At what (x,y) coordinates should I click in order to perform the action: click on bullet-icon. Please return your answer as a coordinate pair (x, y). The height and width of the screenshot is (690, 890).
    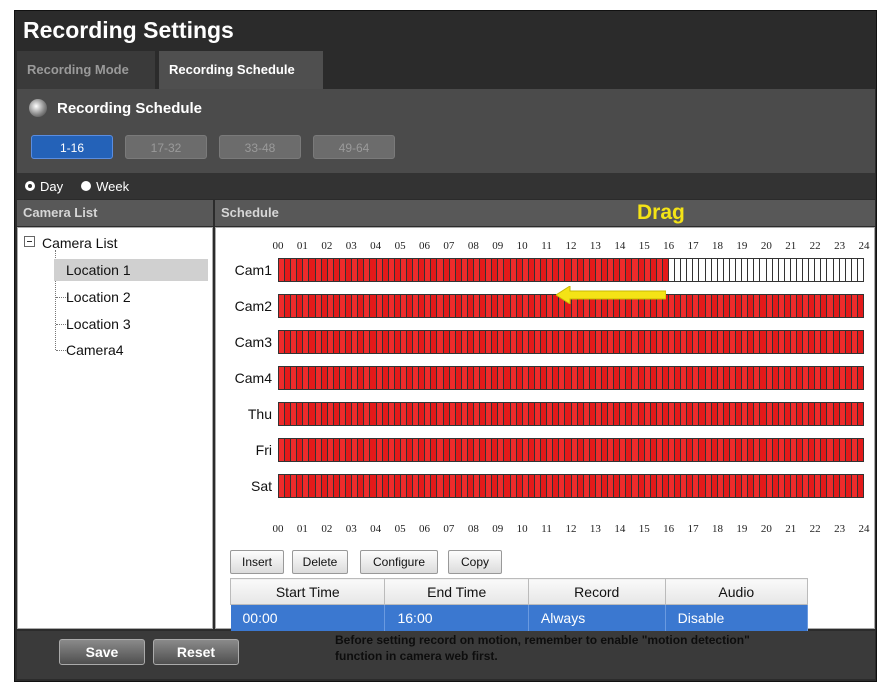
    Looking at the image, I should click on (38, 108).